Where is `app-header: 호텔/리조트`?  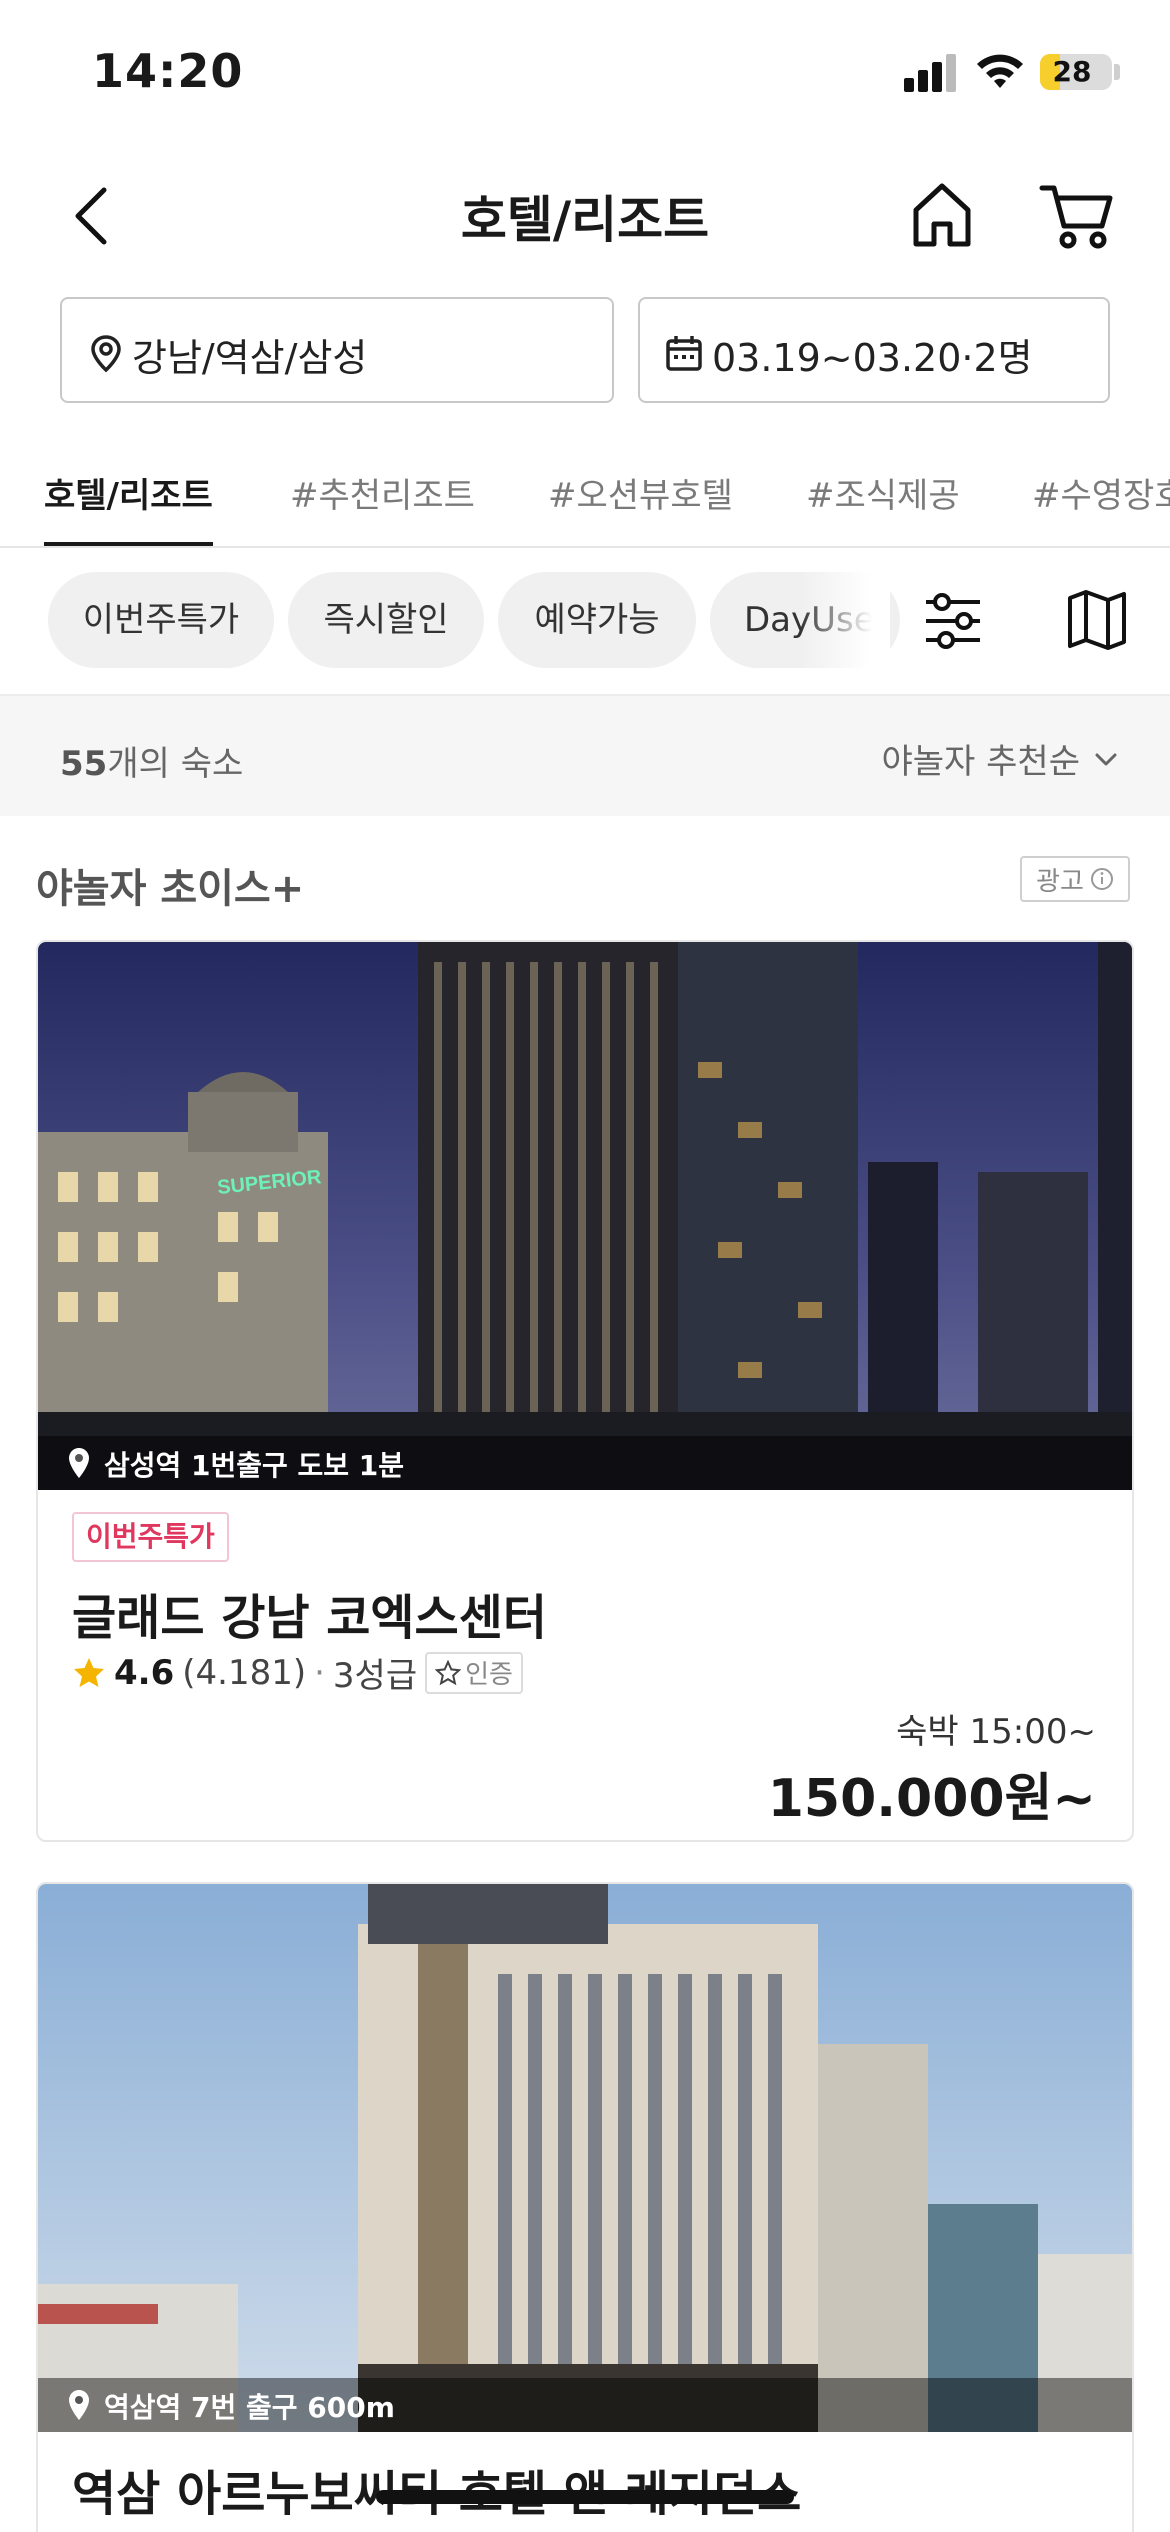 app-header: 호텔/리조트 is located at coordinates (585, 215).